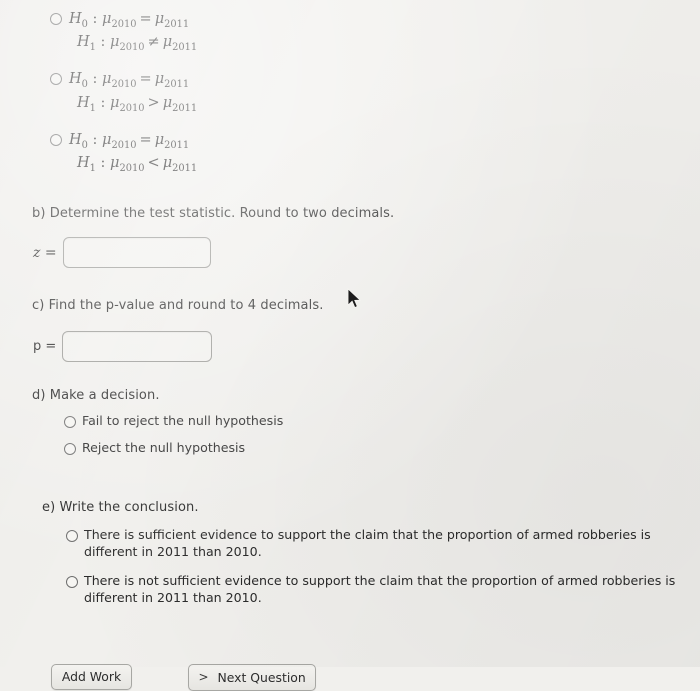 The image size is (700, 691). What do you see at coordinates (366, 347) in the screenshot?
I see `p-value-field-row: p =` at bounding box center [366, 347].